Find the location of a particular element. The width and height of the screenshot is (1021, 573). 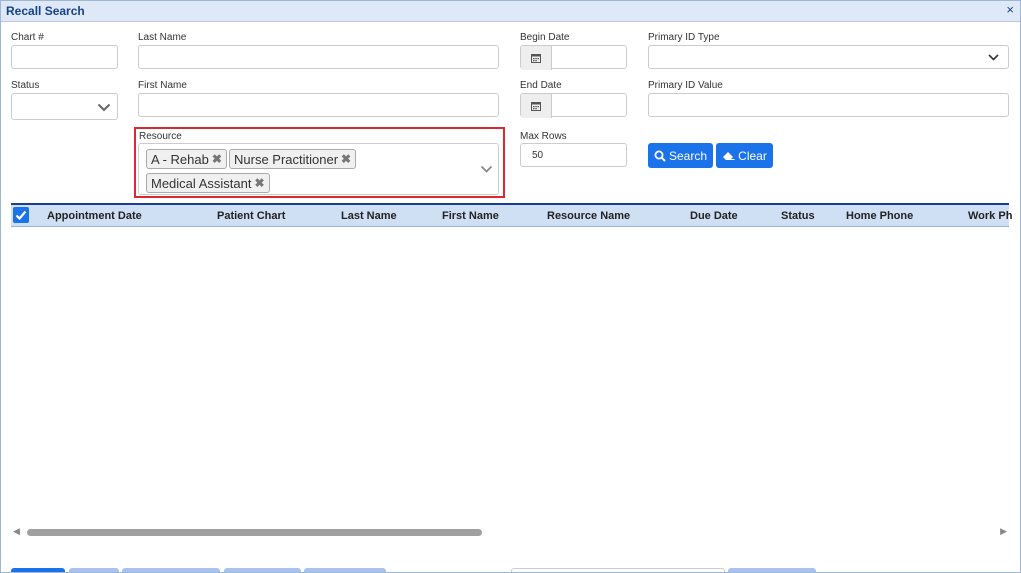

column-header-status: Status is located at coordinates (798, 216).